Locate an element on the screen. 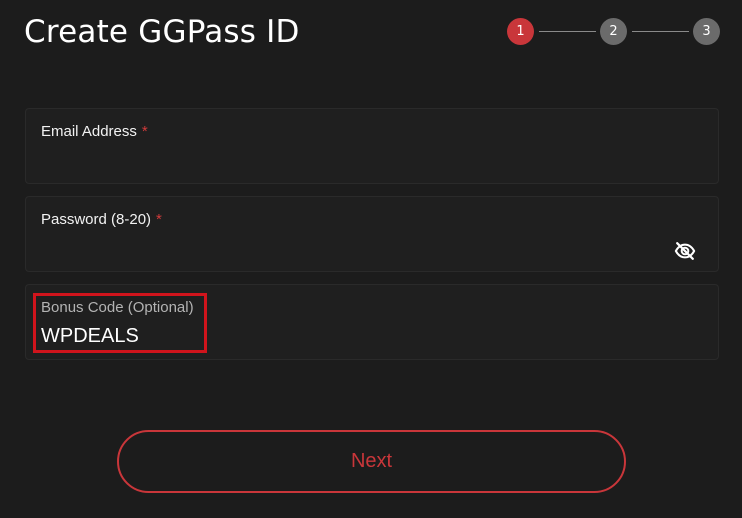 This screenshot has height=518, width=742. step-3-indicator: 3 is located at coordinates (706, 31).